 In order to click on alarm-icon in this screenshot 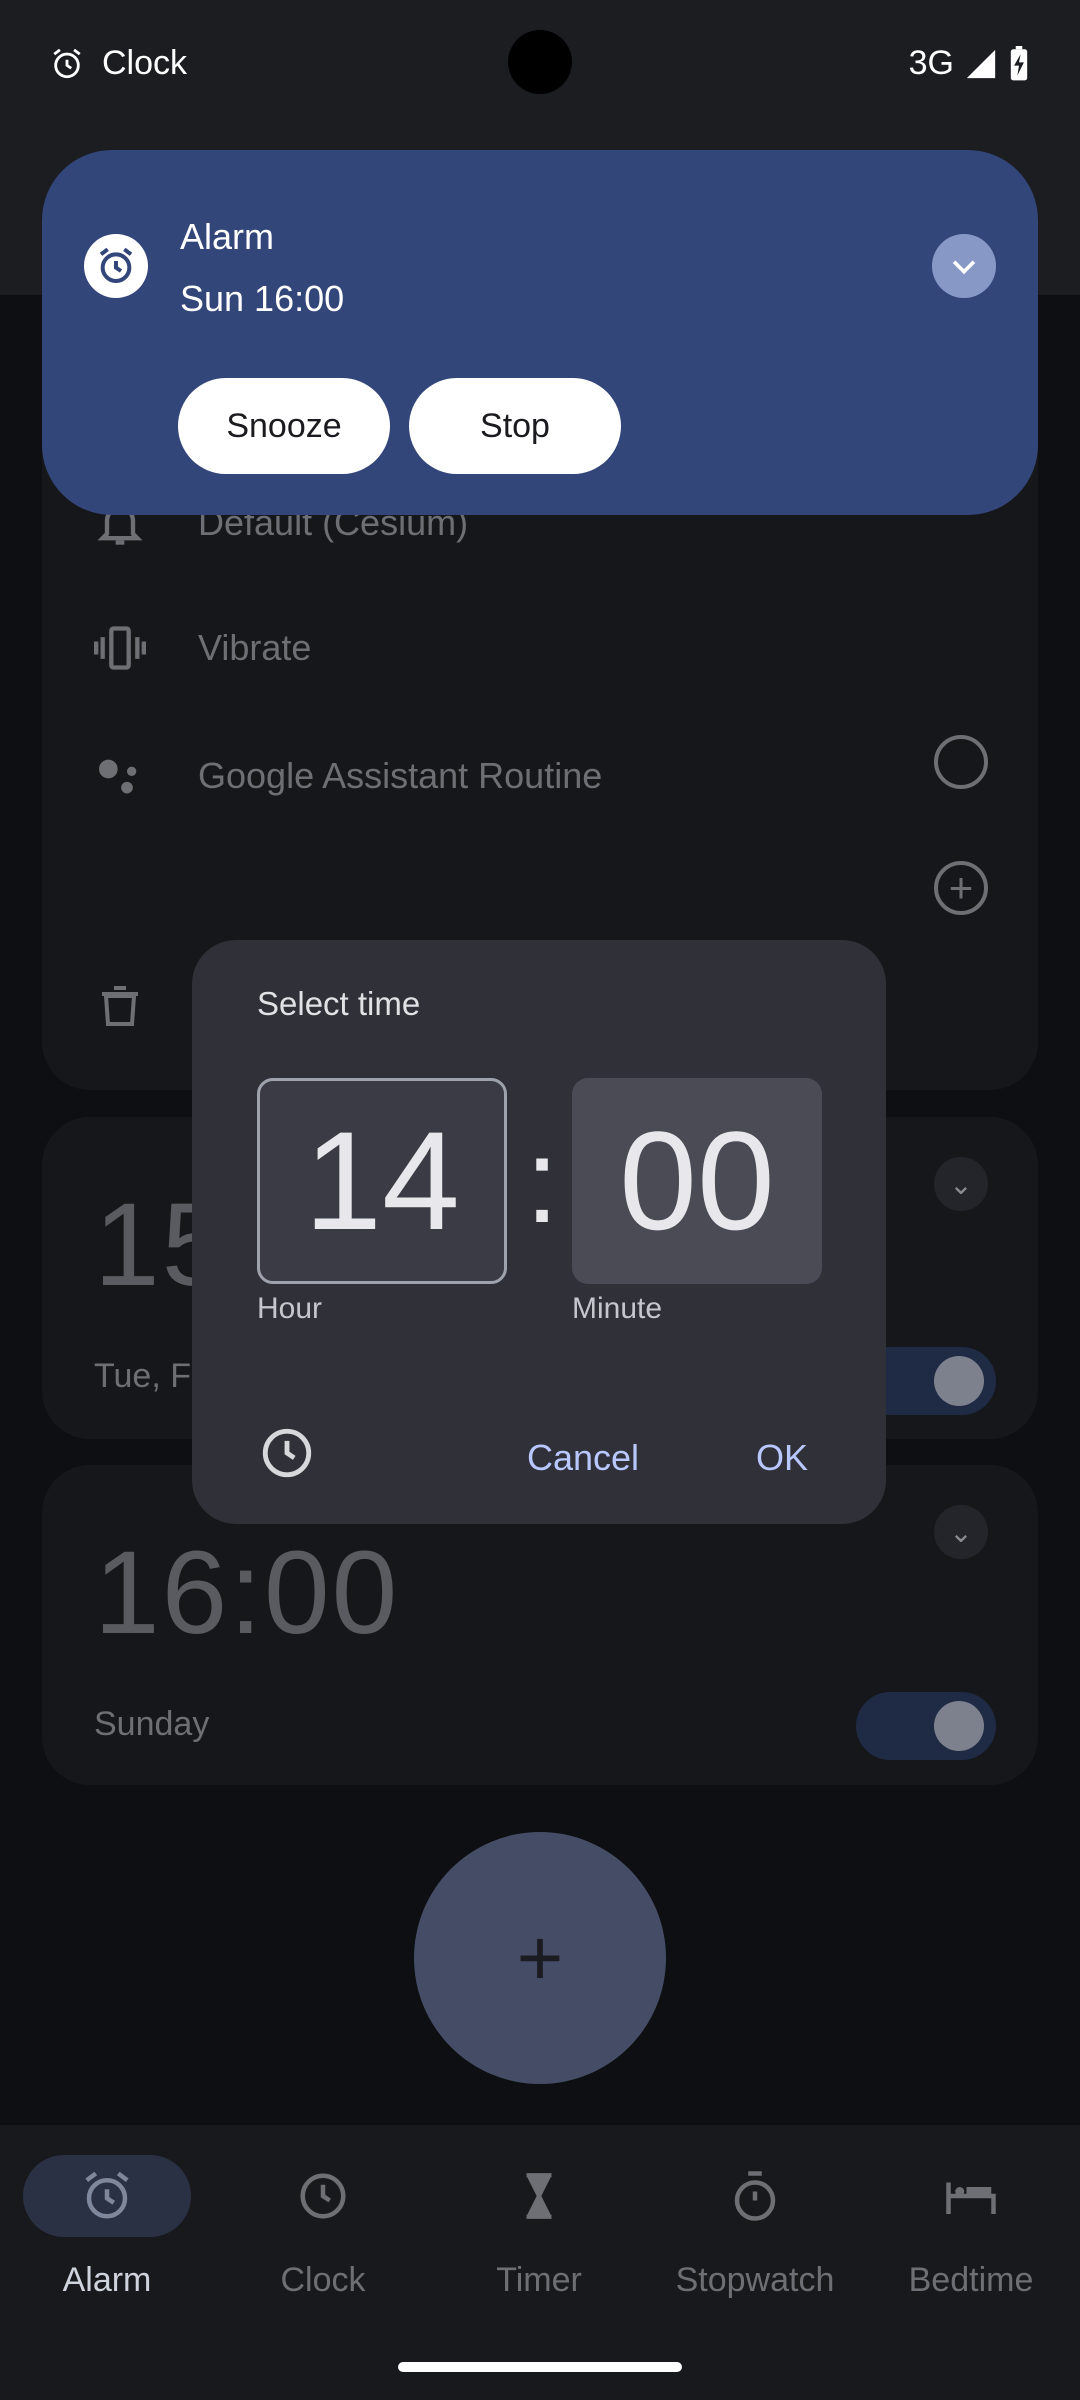, I will do `click(116, 266)`.